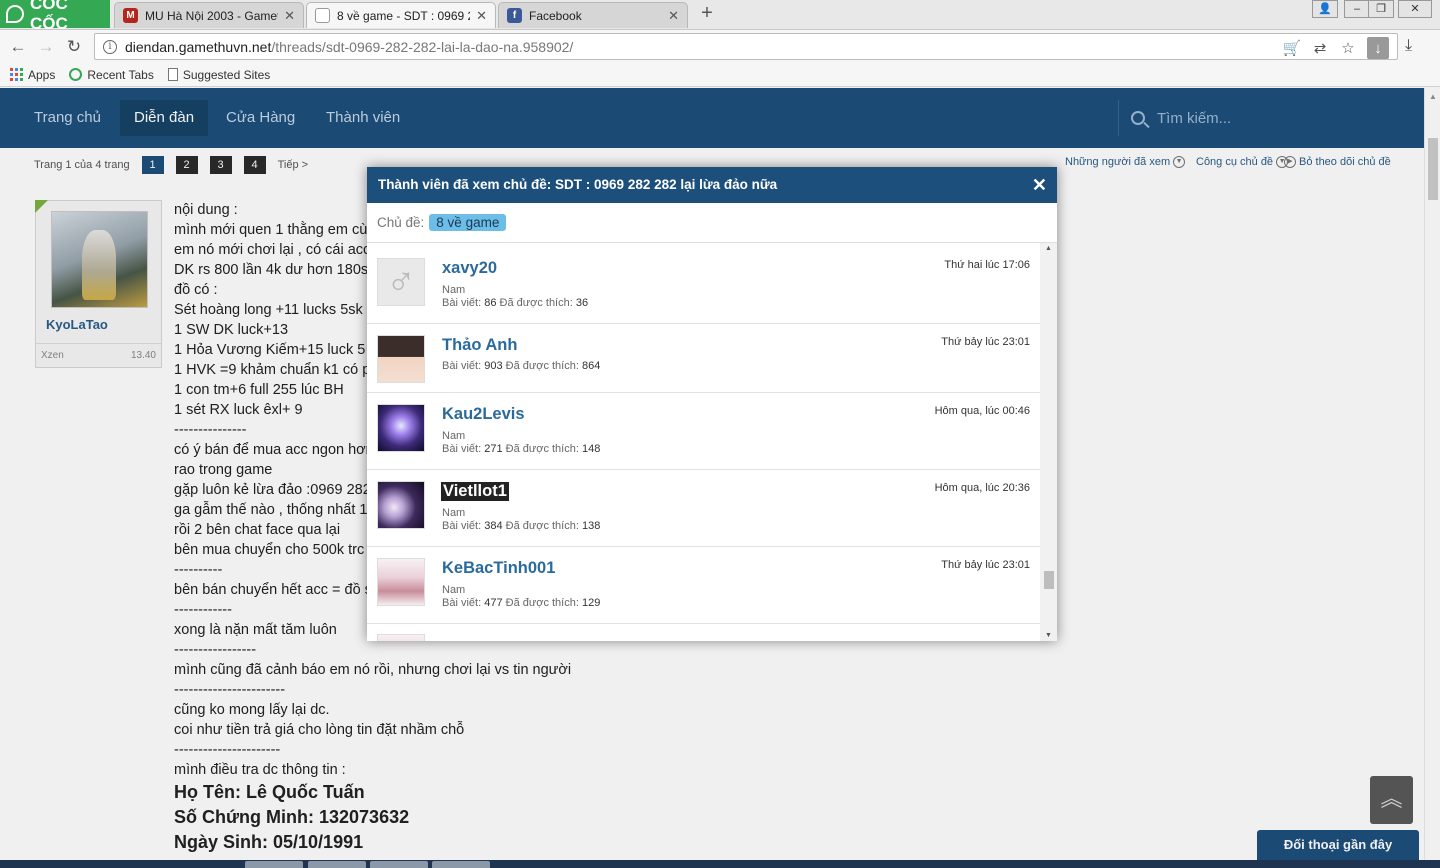 The image size is (1440, 868). Describe the element at coordinates (120, 74) in the screenshot. I see `bookmark-label: Recent Tabs` at that location.